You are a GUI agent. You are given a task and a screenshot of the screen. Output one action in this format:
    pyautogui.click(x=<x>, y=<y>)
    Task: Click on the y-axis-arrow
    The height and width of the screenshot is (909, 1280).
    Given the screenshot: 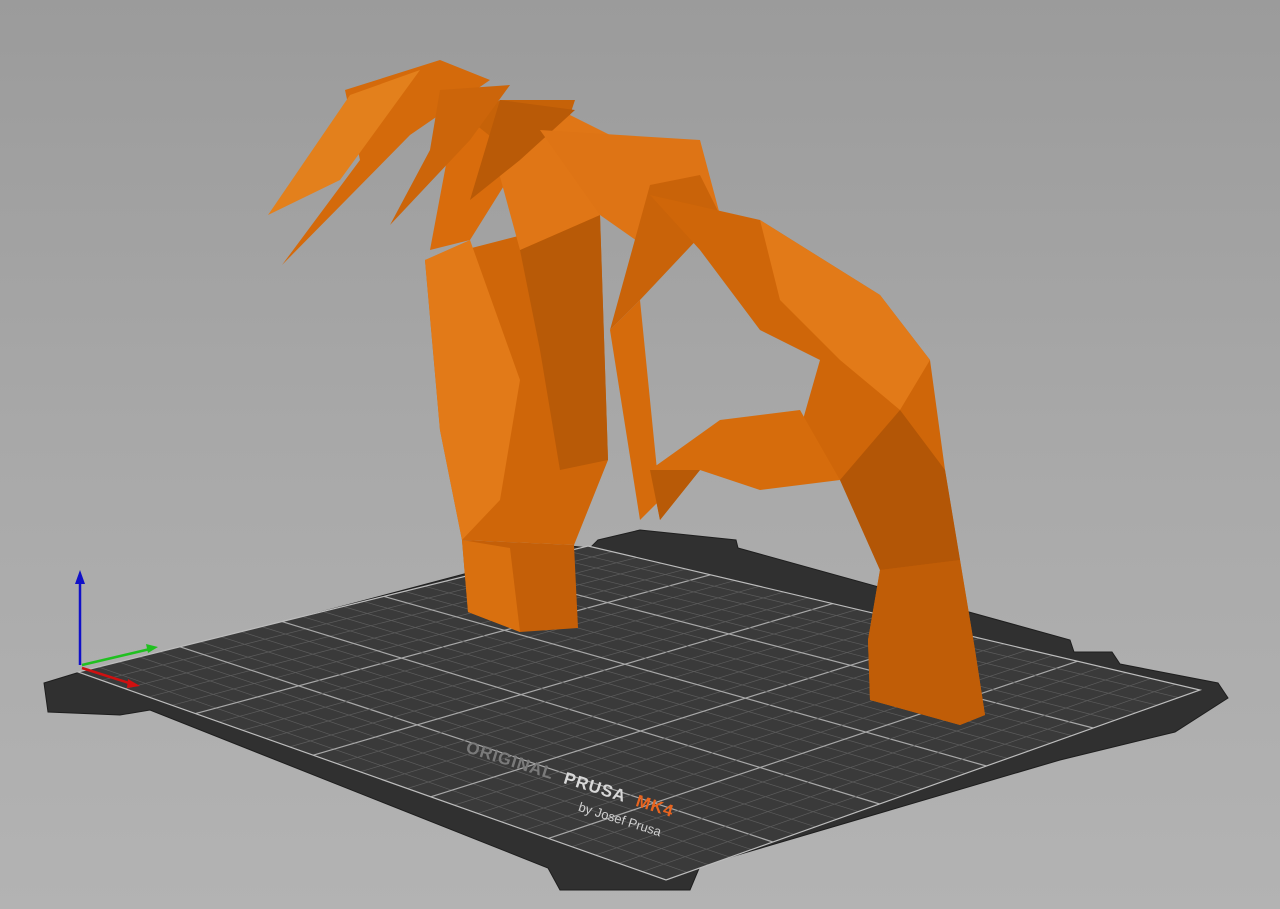 What is the action you would take?
    pyautogui.click(x=152, y=648)
    